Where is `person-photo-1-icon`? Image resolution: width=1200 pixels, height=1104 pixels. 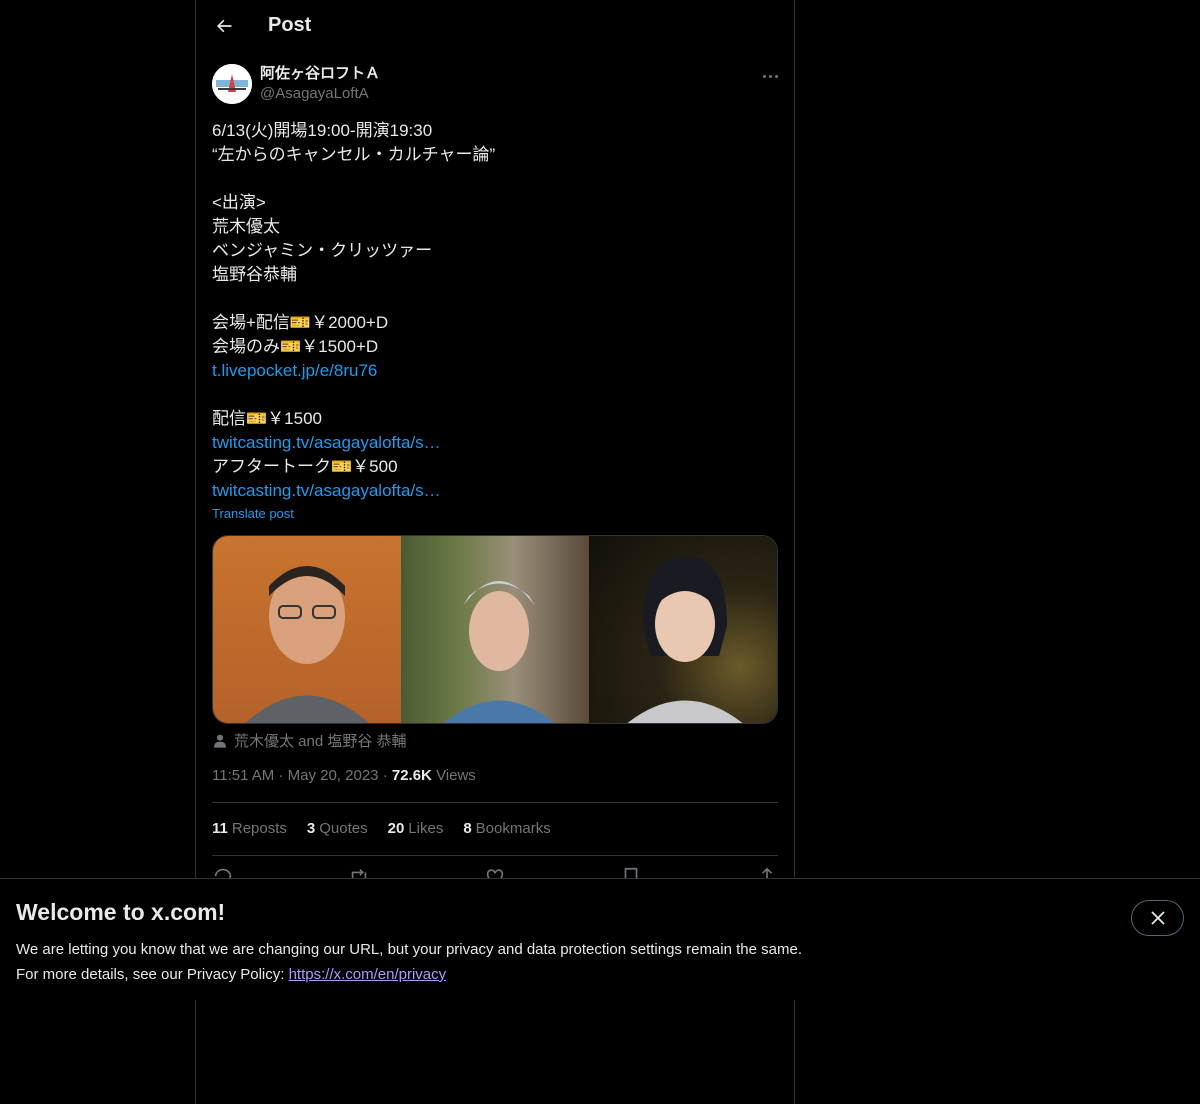 person-photo-1-icon is located at coordinates (307, 644).